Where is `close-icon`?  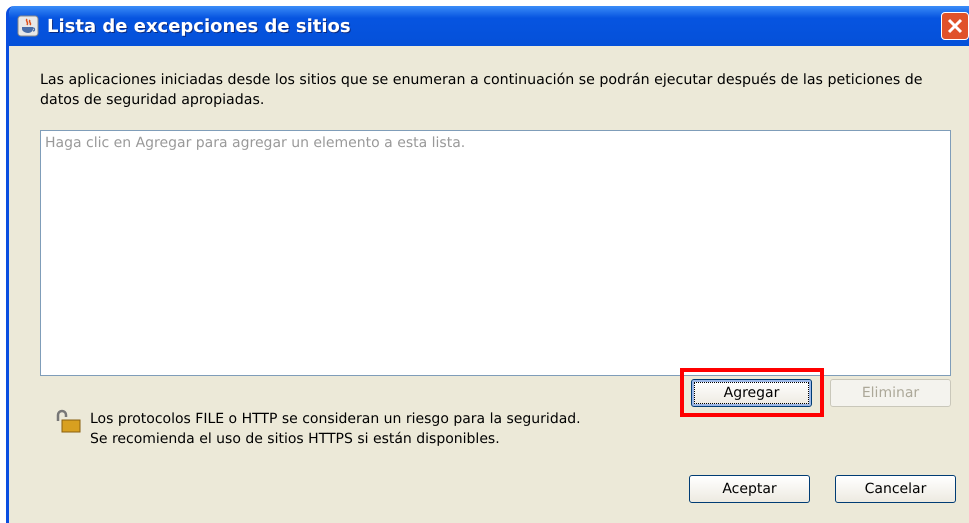
close-icon is located at coordinates (955, 26).